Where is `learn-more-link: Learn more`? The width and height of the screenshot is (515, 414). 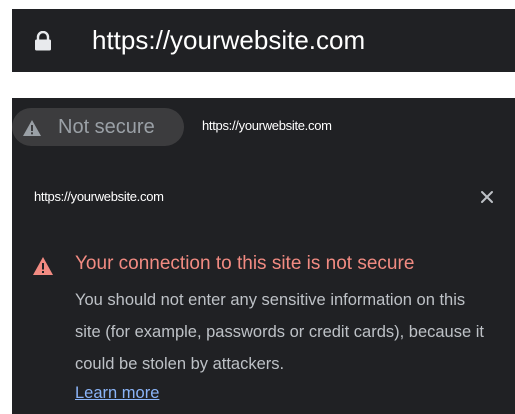 learn-more-link: Learn more is located at coordinates (117, 393).